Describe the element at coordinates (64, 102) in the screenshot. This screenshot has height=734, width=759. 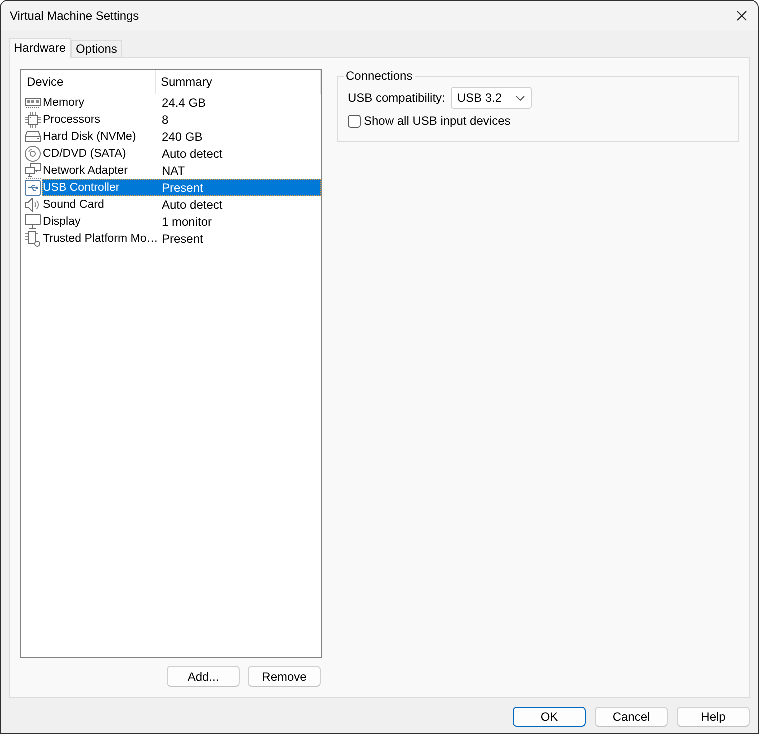
I see `device-name: Memory` at that location.